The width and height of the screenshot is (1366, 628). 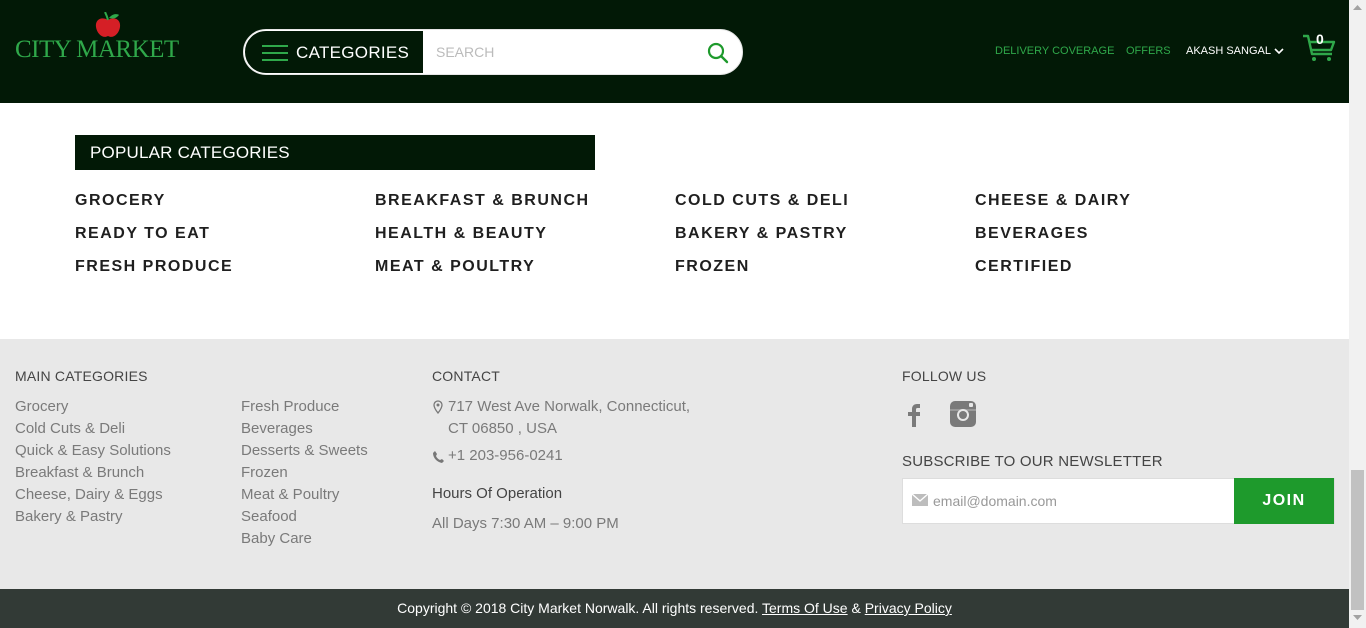 What do you see at coordinates (304, 539) in the screenshot?
I see `footer-category-link: Baby Care` at bounding box center [304, 539].